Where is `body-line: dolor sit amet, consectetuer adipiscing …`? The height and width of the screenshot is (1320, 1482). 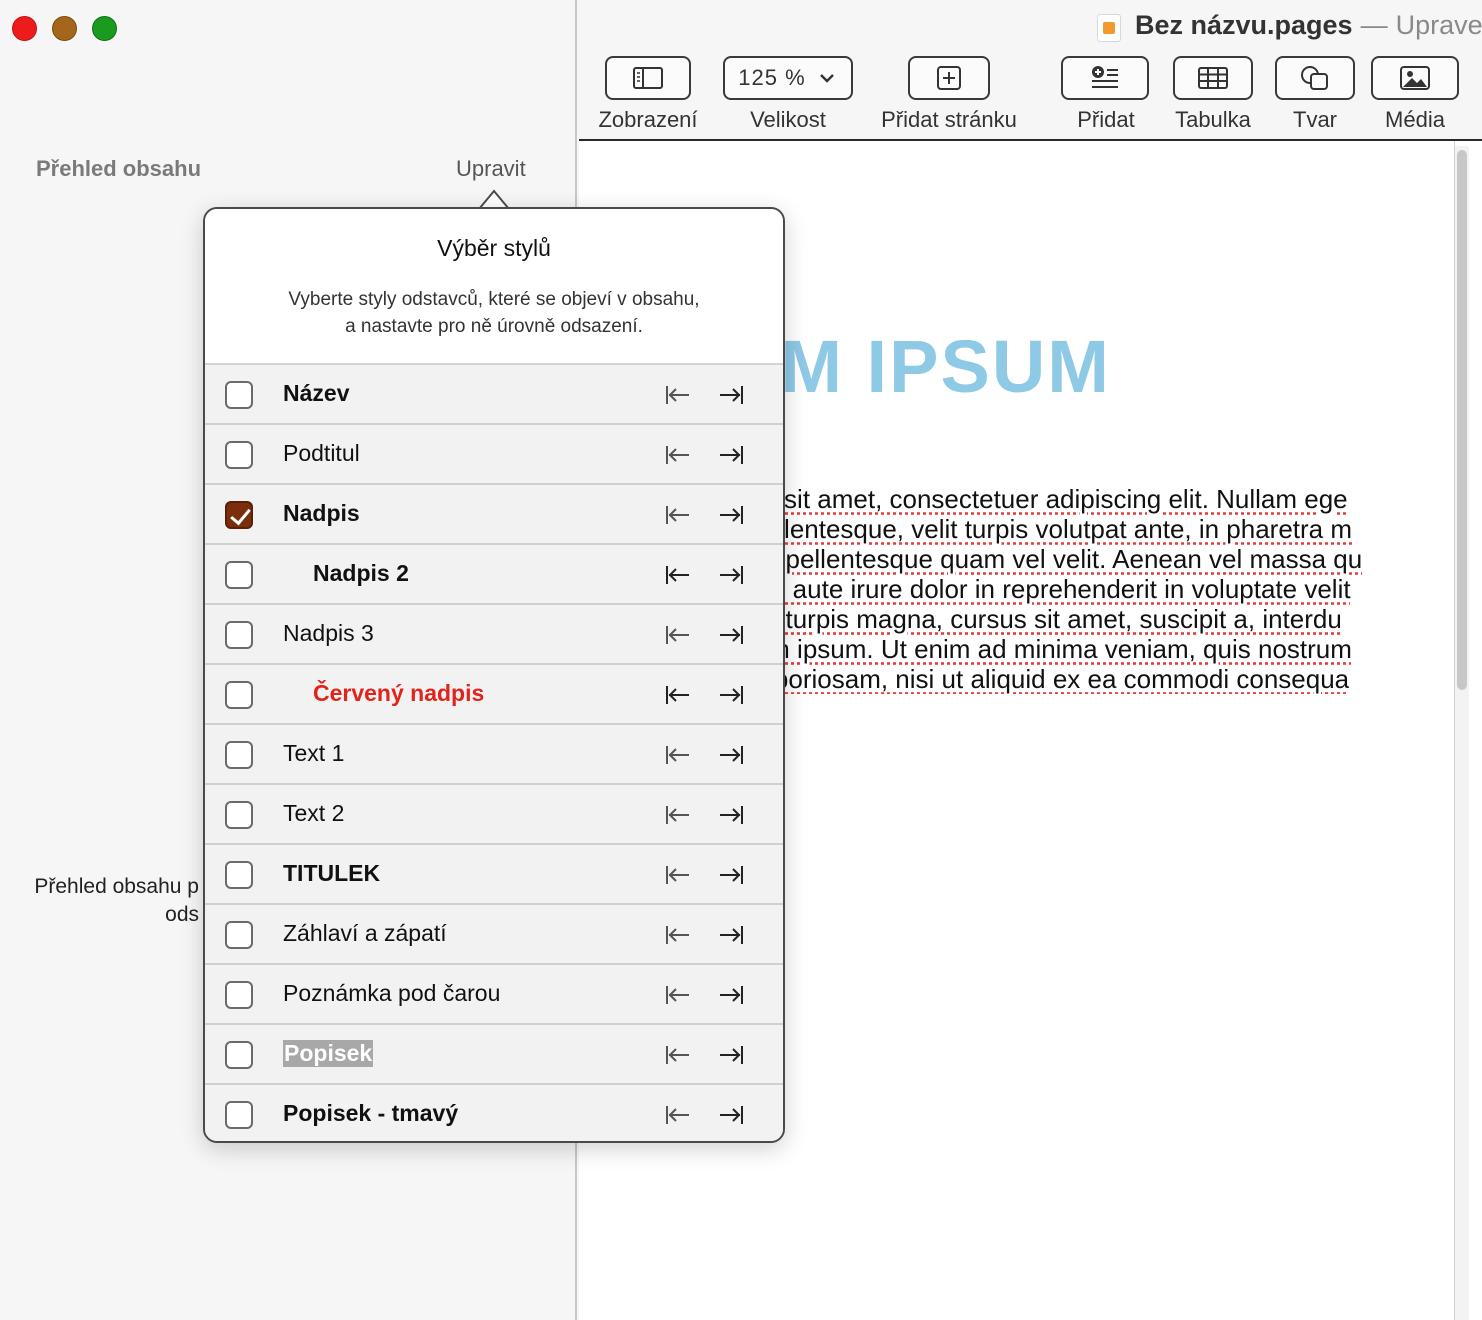 body-line: dolor sit amet, consectetuer adipiscing … is located at coordinates (1033, 499).